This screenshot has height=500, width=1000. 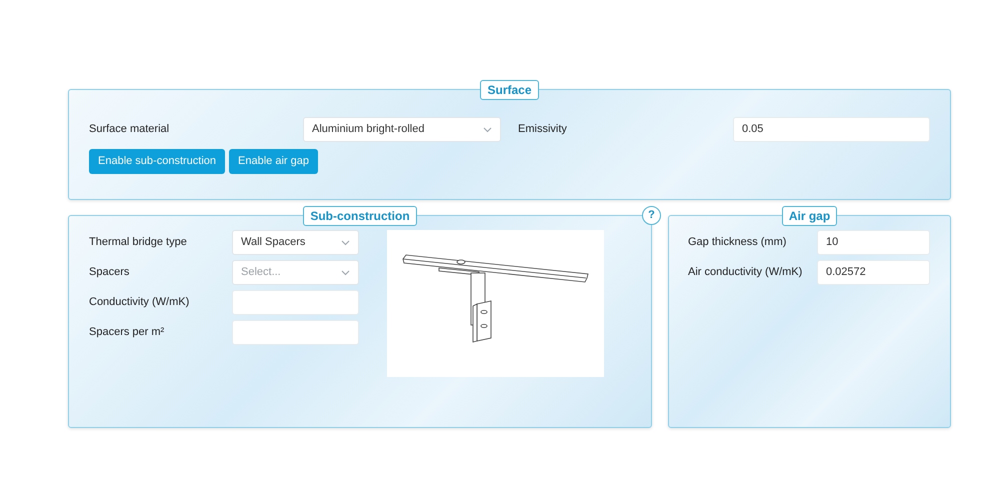 I want to click on field-label: Emissivity, so click(x=543, y=130).